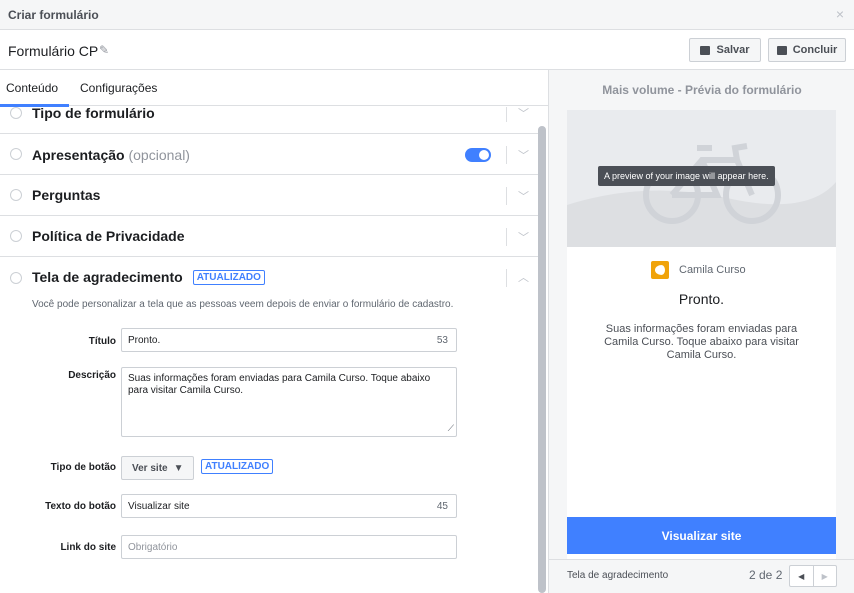 The height and width of the screenshot is (593, 854). I want to click on button-text-char-count: 45, so click(442, 506).